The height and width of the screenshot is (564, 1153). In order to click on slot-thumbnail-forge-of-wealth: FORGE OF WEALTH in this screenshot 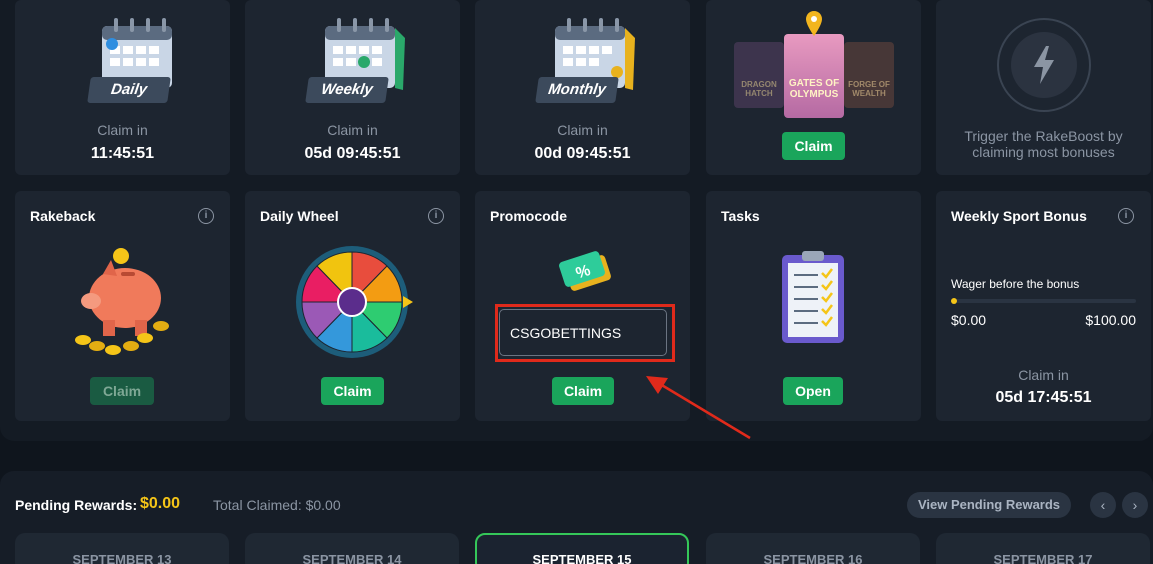, I will do `click(869, 75)`.